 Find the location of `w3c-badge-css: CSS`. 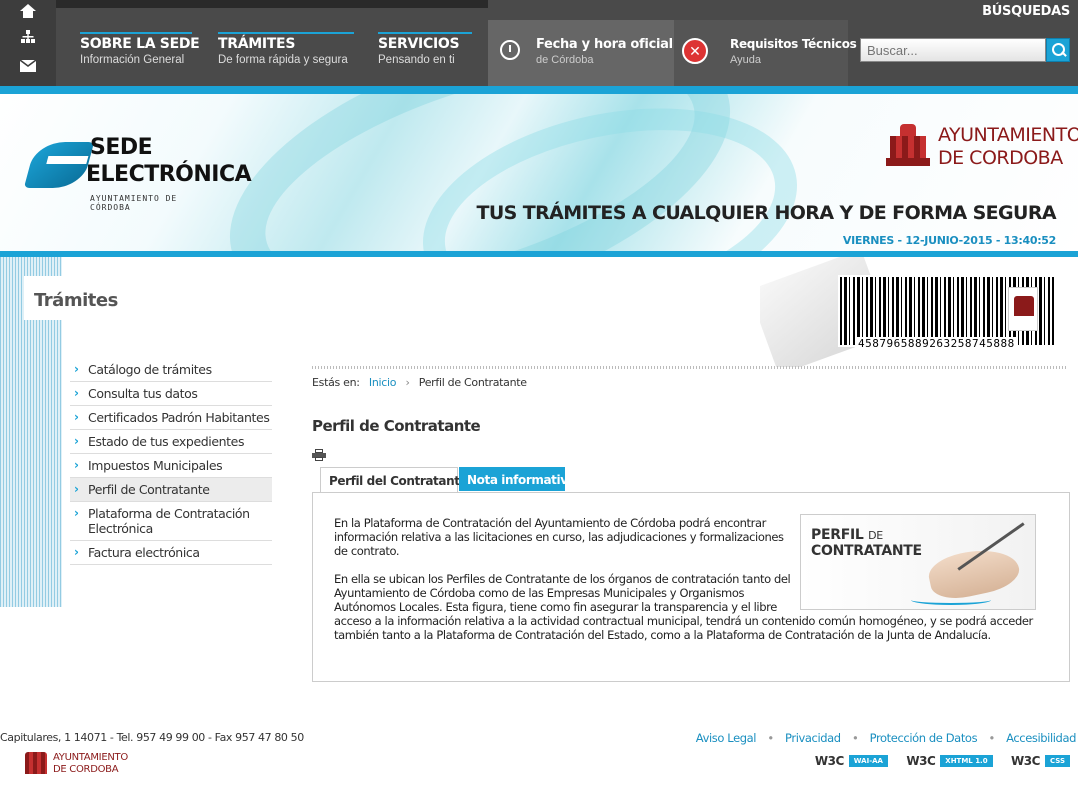

w3c-badge-css: CSS is located at coordinates (1057, 760).